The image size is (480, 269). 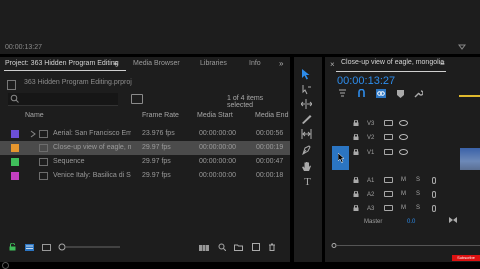 What do you see at coordinates (89, 247) in the screenshot?
I see `zoom-slider` at bounding box center [89, 247].